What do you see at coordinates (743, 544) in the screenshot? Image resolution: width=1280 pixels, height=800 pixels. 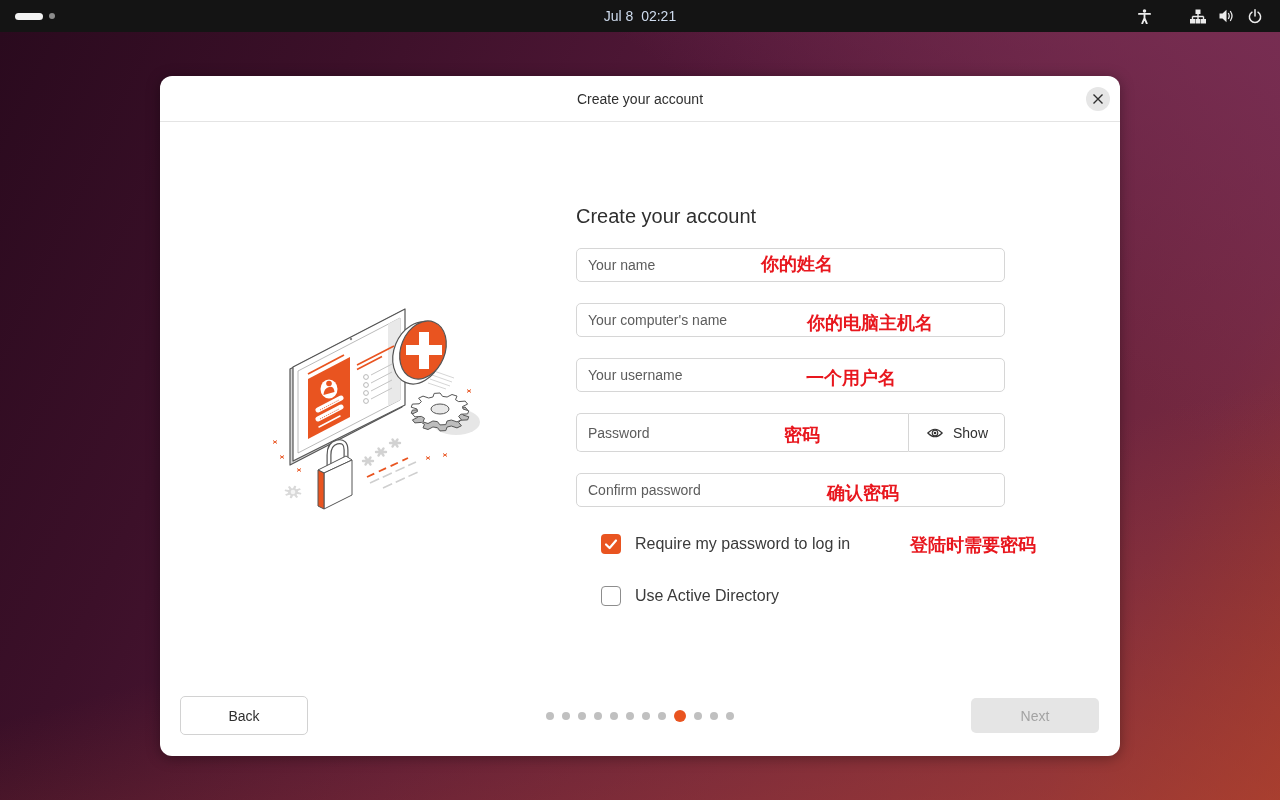 I see `checkbox-label: Require my password to log in` at bounding box center [743, 544].